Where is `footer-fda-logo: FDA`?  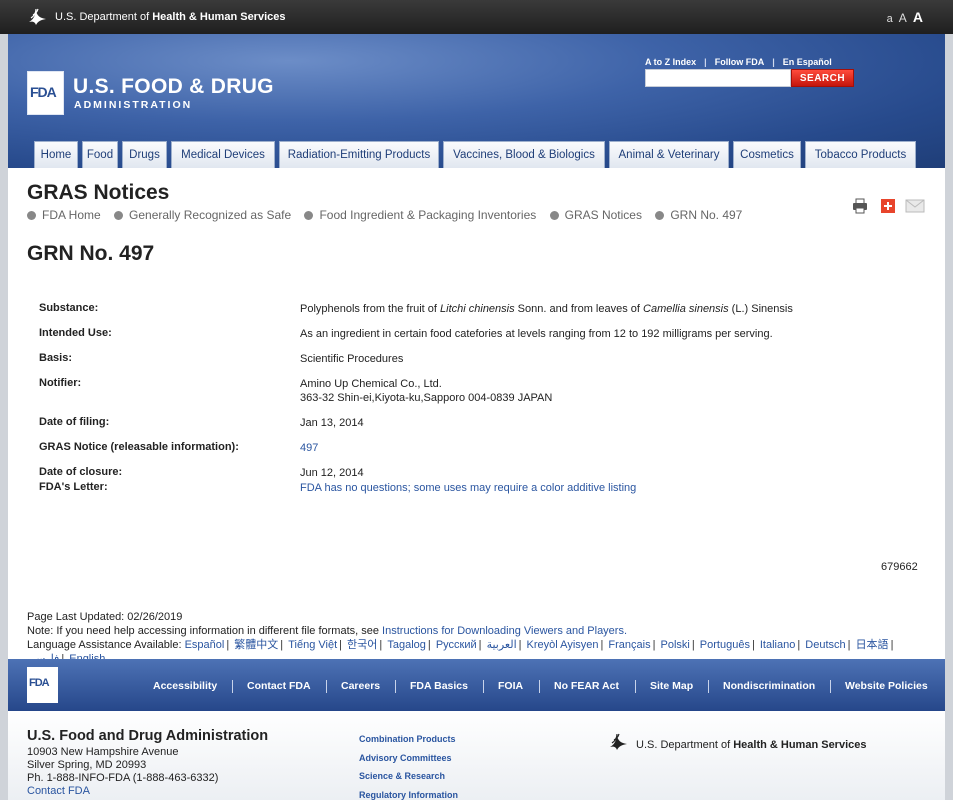 footer-fda-logo: FDA is located at coordinates (42, 685).